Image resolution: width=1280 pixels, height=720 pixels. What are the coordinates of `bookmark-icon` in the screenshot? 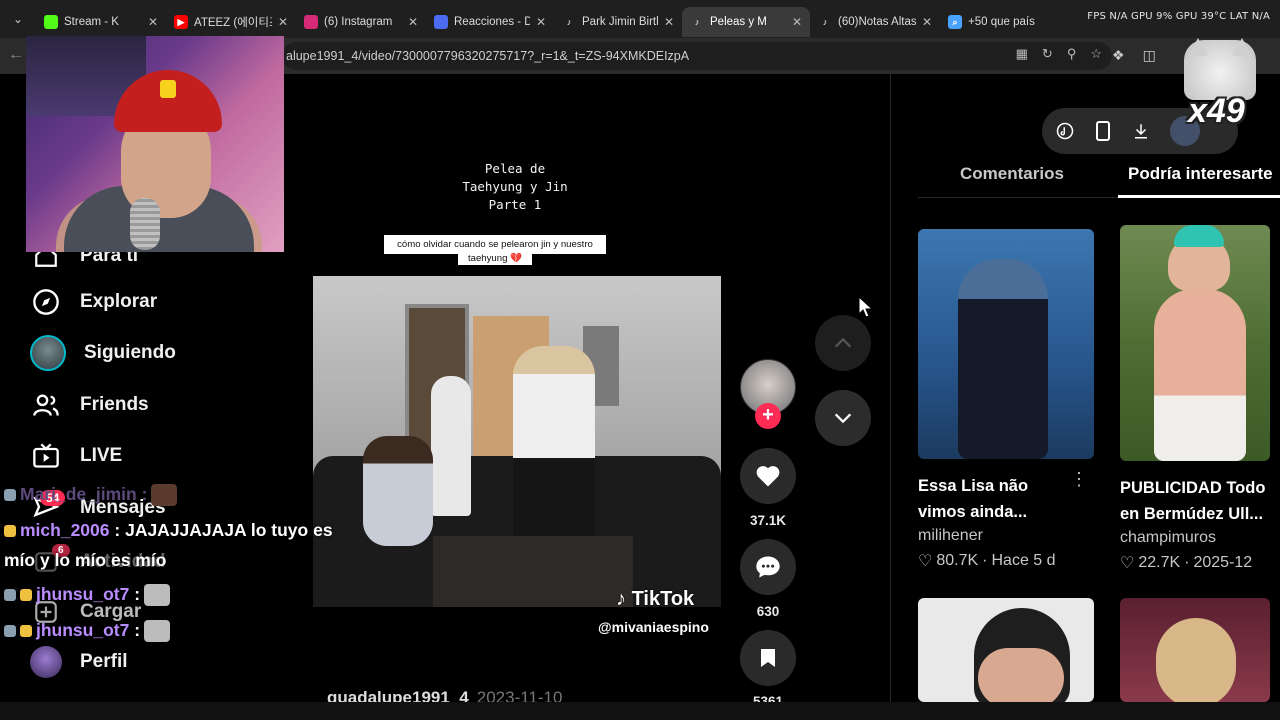 It's located at (768, 658).